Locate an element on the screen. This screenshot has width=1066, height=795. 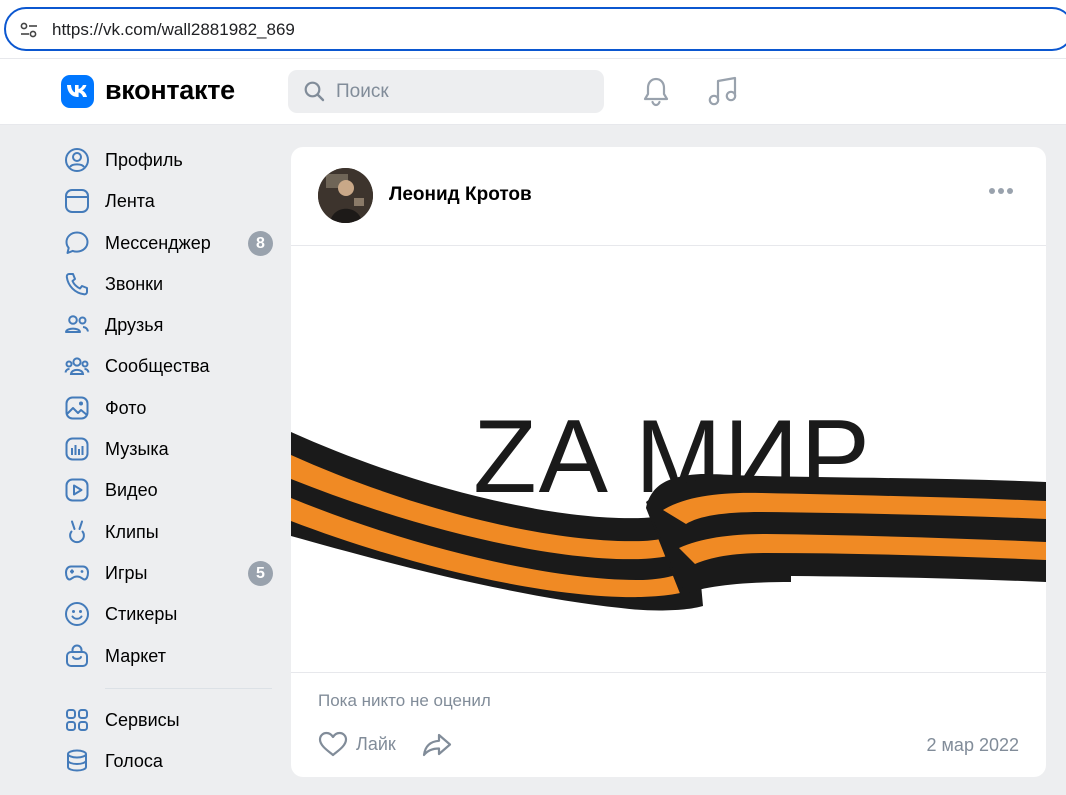
sidebar-item-calls: Звонки is located at coordinates (169, 283).